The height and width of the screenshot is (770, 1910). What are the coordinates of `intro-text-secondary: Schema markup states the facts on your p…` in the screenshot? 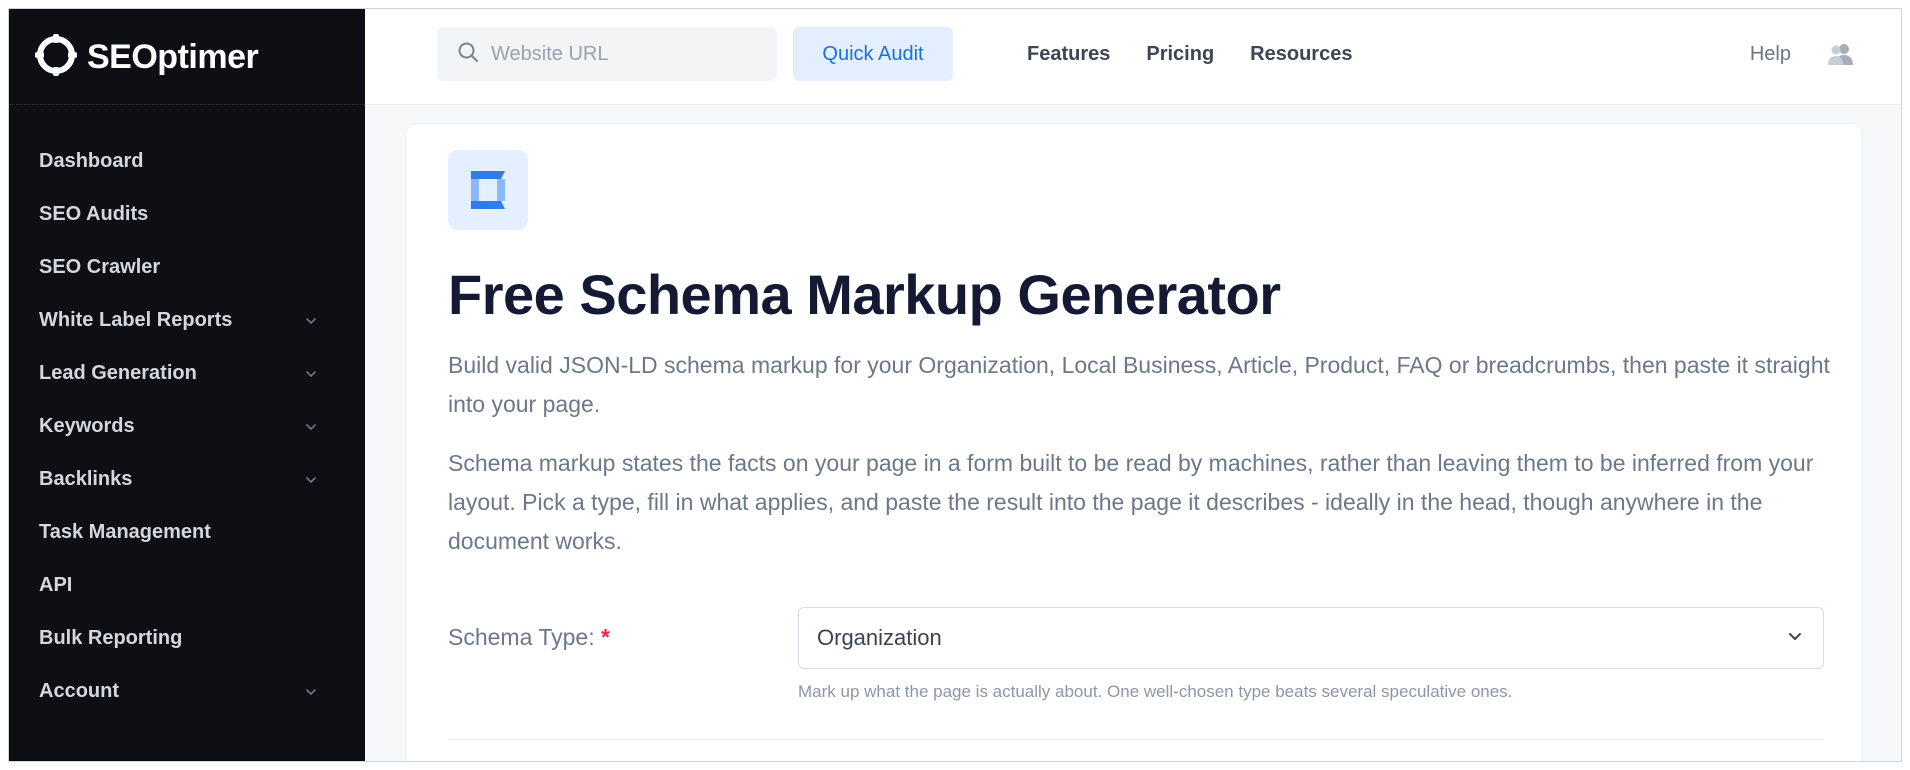 It's located at (1131, 502).